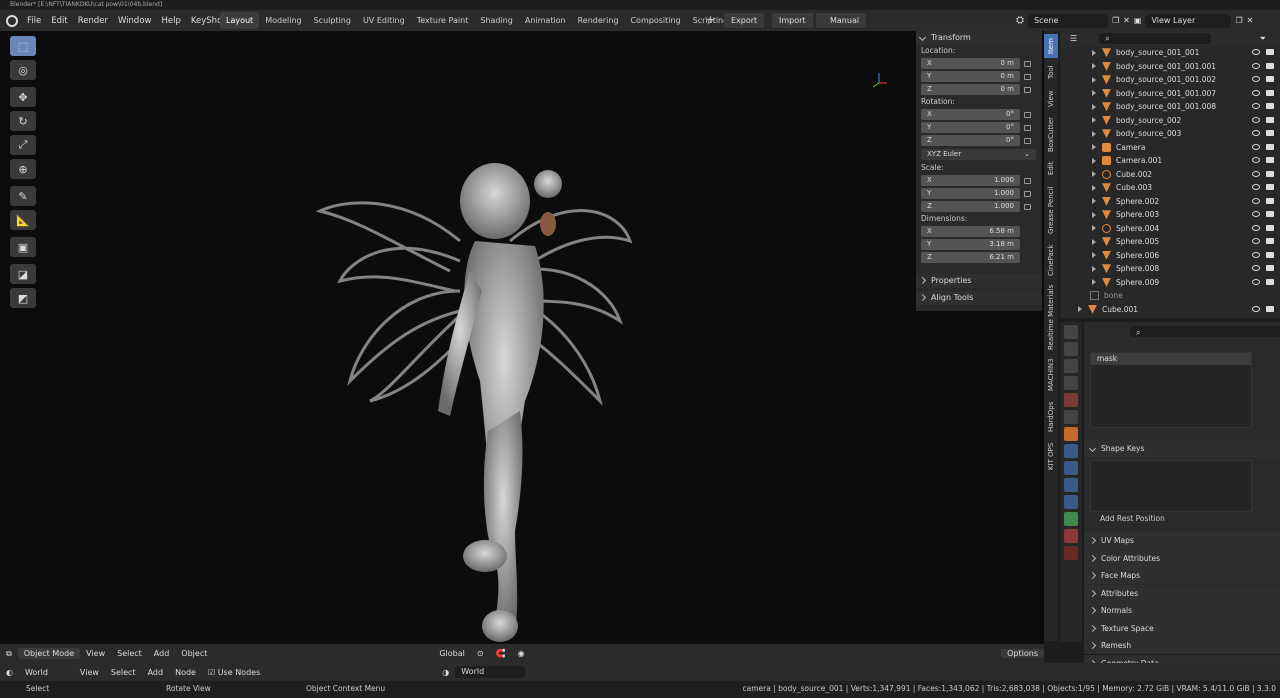 The image size is (1280, 698). What do you see at coordinates (185, 672) in the screenshot?
I see `node-menu: Node` at bounding box center [185, 672].